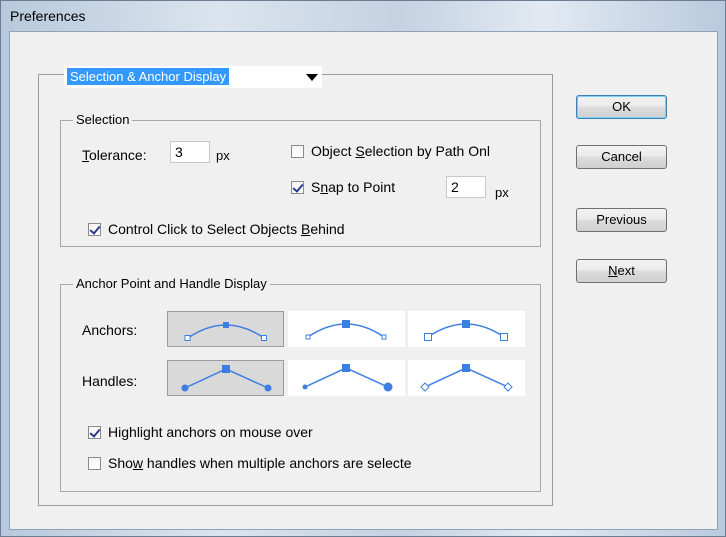 Image resolution: width=726 pixels, height=537 pixels. What do you see at coordinates (466, 187) in the screenshot?
I see `snap-to-point-input: 2` at bounding box center [466, 187].